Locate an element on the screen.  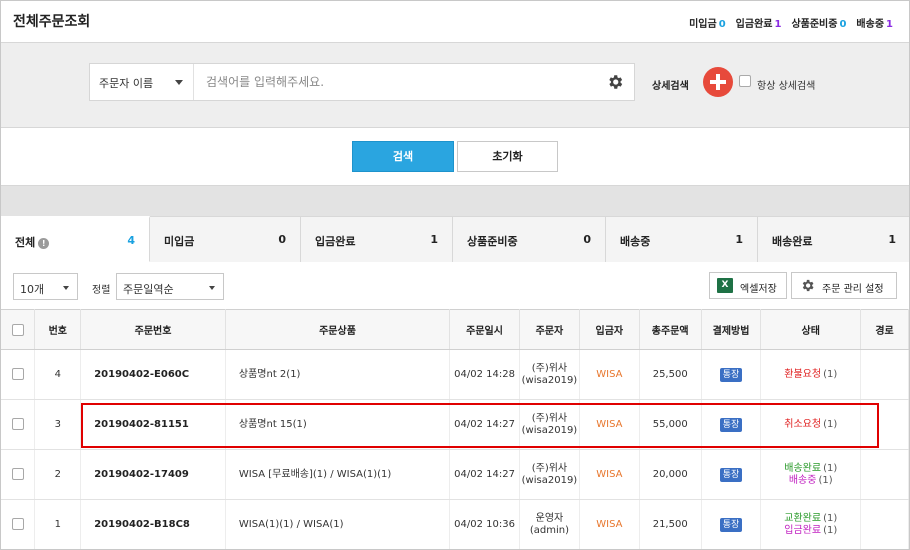
reset-button: 초기화 is located at coordinates (507, 156).